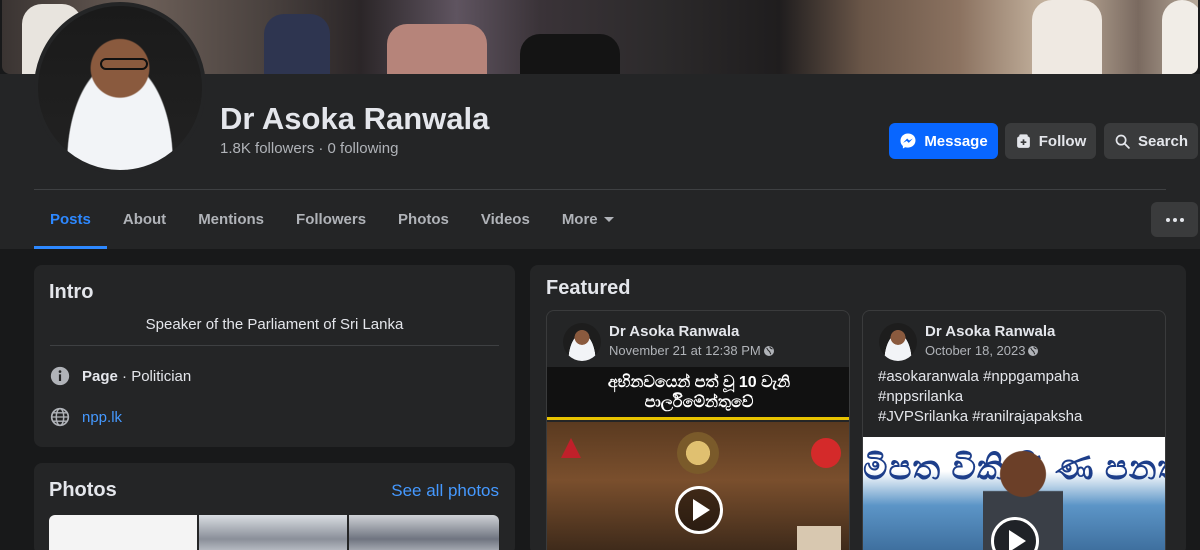 This screenshot has width=1200, height=550. Describe the element at coordinates (579, 219) in the screenshot. I see `tab-label: More` at that location.